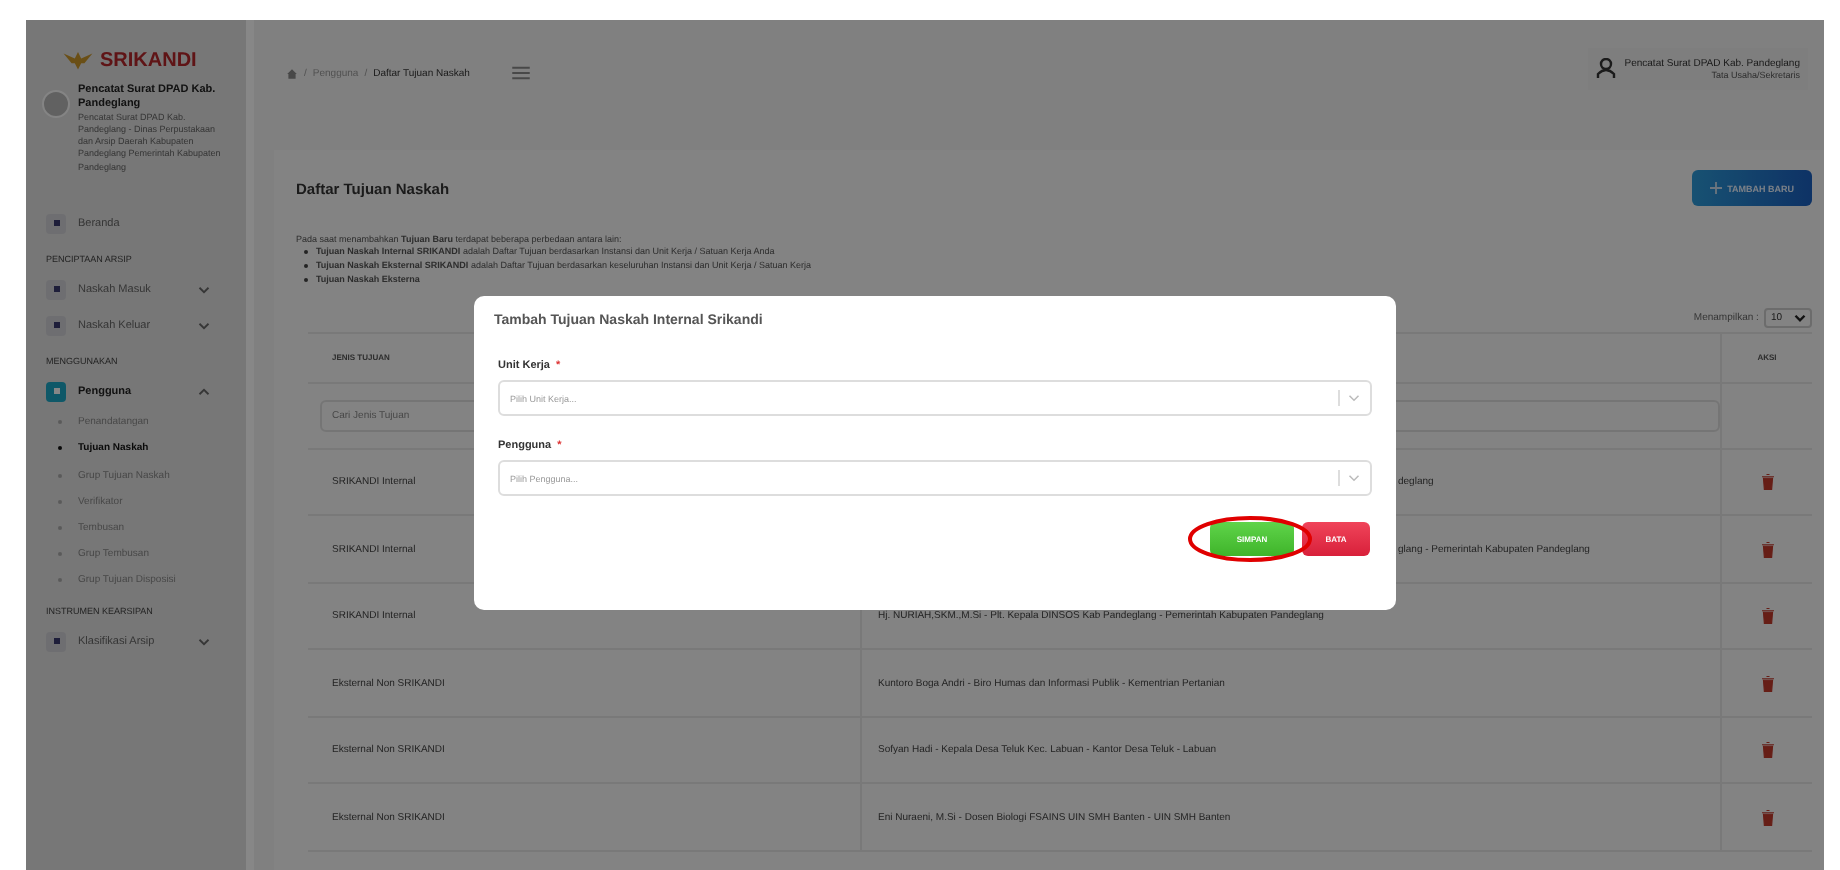 This screenshot has height=870, width=1840. Describe the element at coordinates (1606, 68) in the screenshot. I see `user-icon` at that location.